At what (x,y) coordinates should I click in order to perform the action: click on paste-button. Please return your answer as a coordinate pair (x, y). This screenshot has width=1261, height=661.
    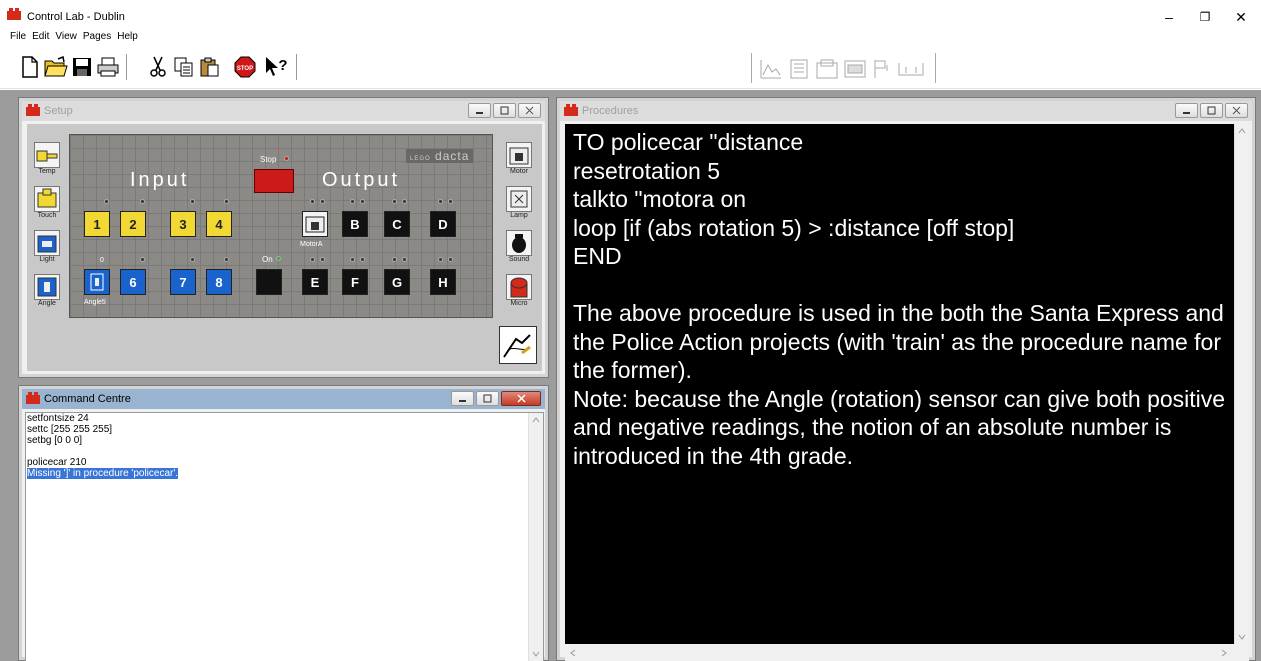
    Looking at the image, I should click on (210, 67).